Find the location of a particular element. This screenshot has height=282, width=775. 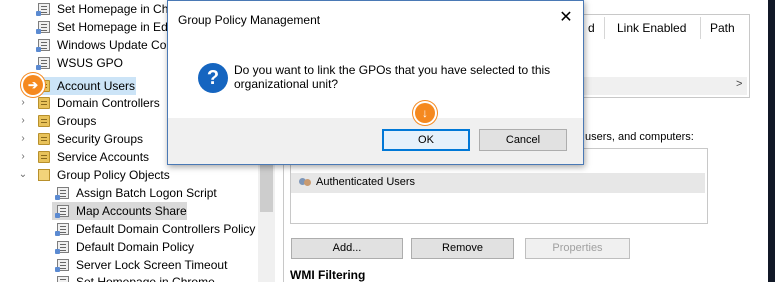

wmi-filtering-heading: WMI Filtering is located at coordinates (328, 275).